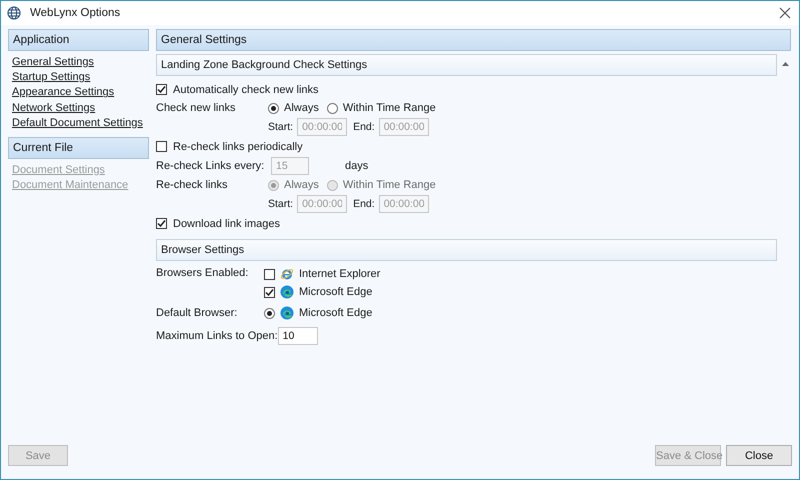 The height and width of the screenshot is (480, 800). I want to click on field-label: Re-check Links every:, so click(211, 166).